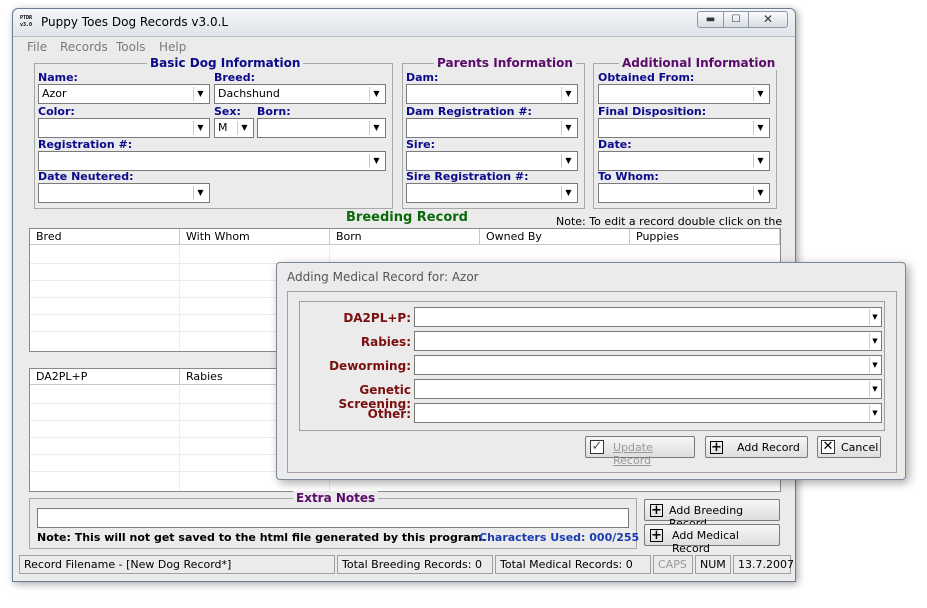 The height and width of the screenshot is (608, 927). What do you see at coordinates (172, 47) in the screenshot?
I see `menu-help: Help` at bounding box center [172, 47].